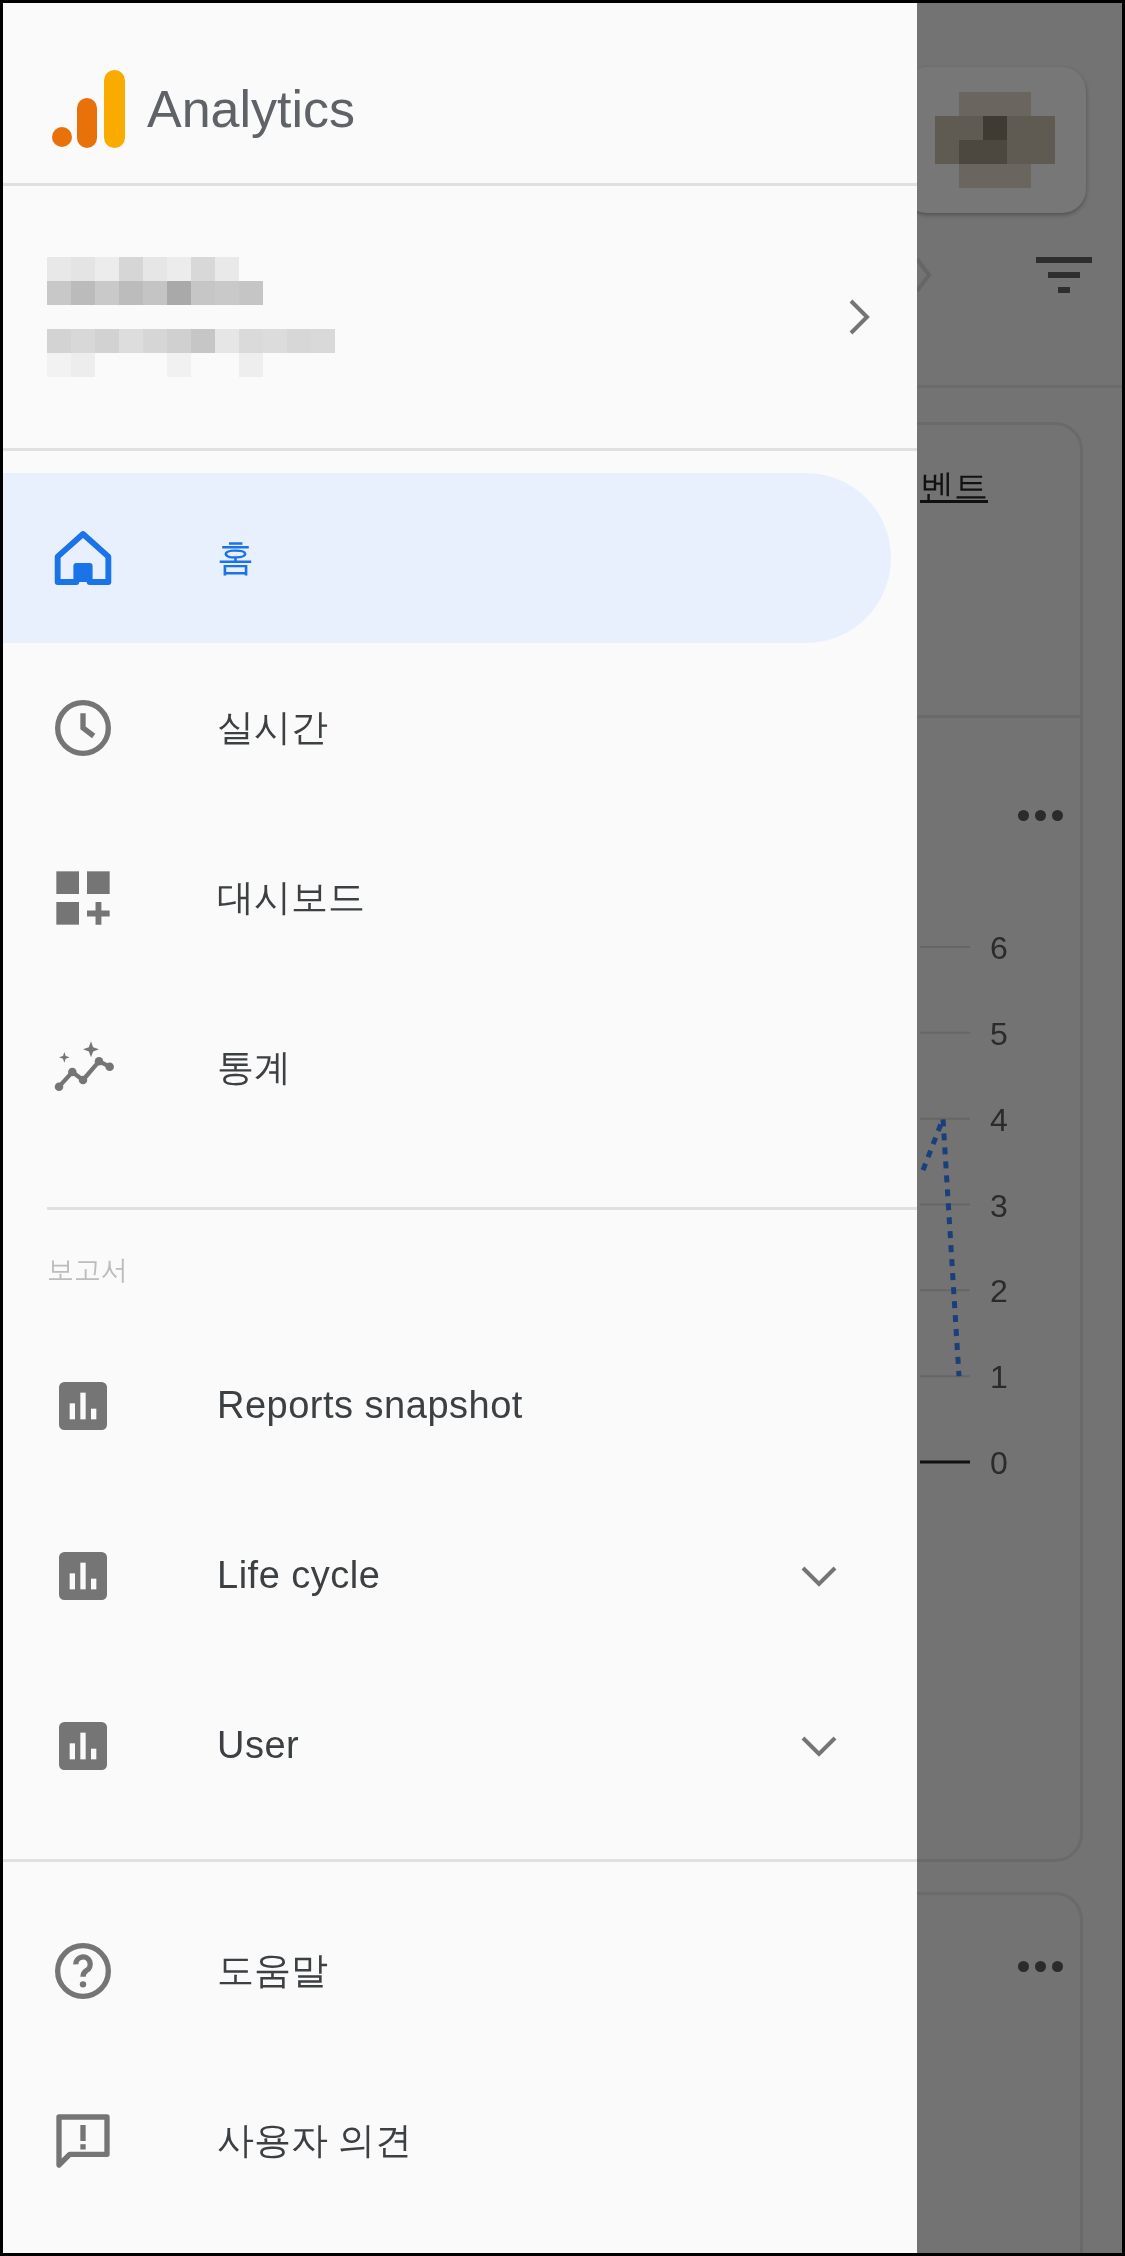  Describe the element at coordinates (447, 1970) in the screenshot. I see `nav-item: 도움말` at that location.